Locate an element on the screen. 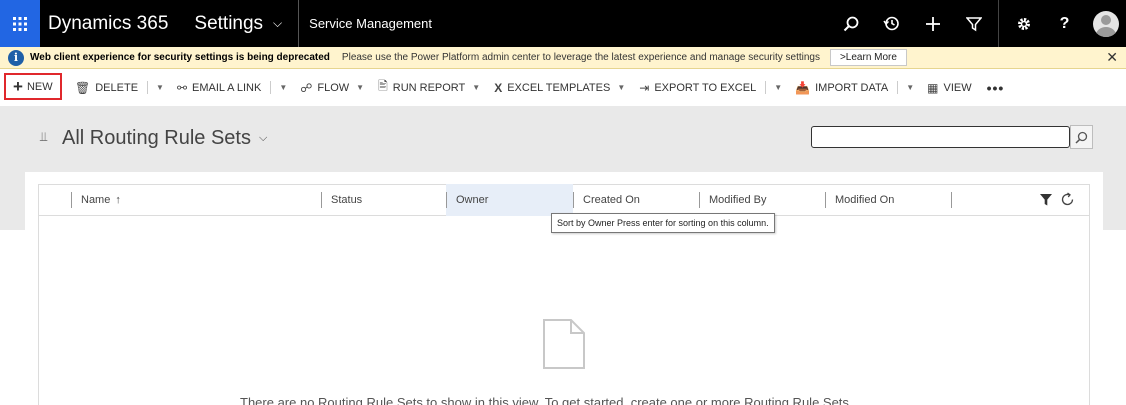  excel-templates-label: EXCEL TEMPLATES is located at coordinates (559, 87).